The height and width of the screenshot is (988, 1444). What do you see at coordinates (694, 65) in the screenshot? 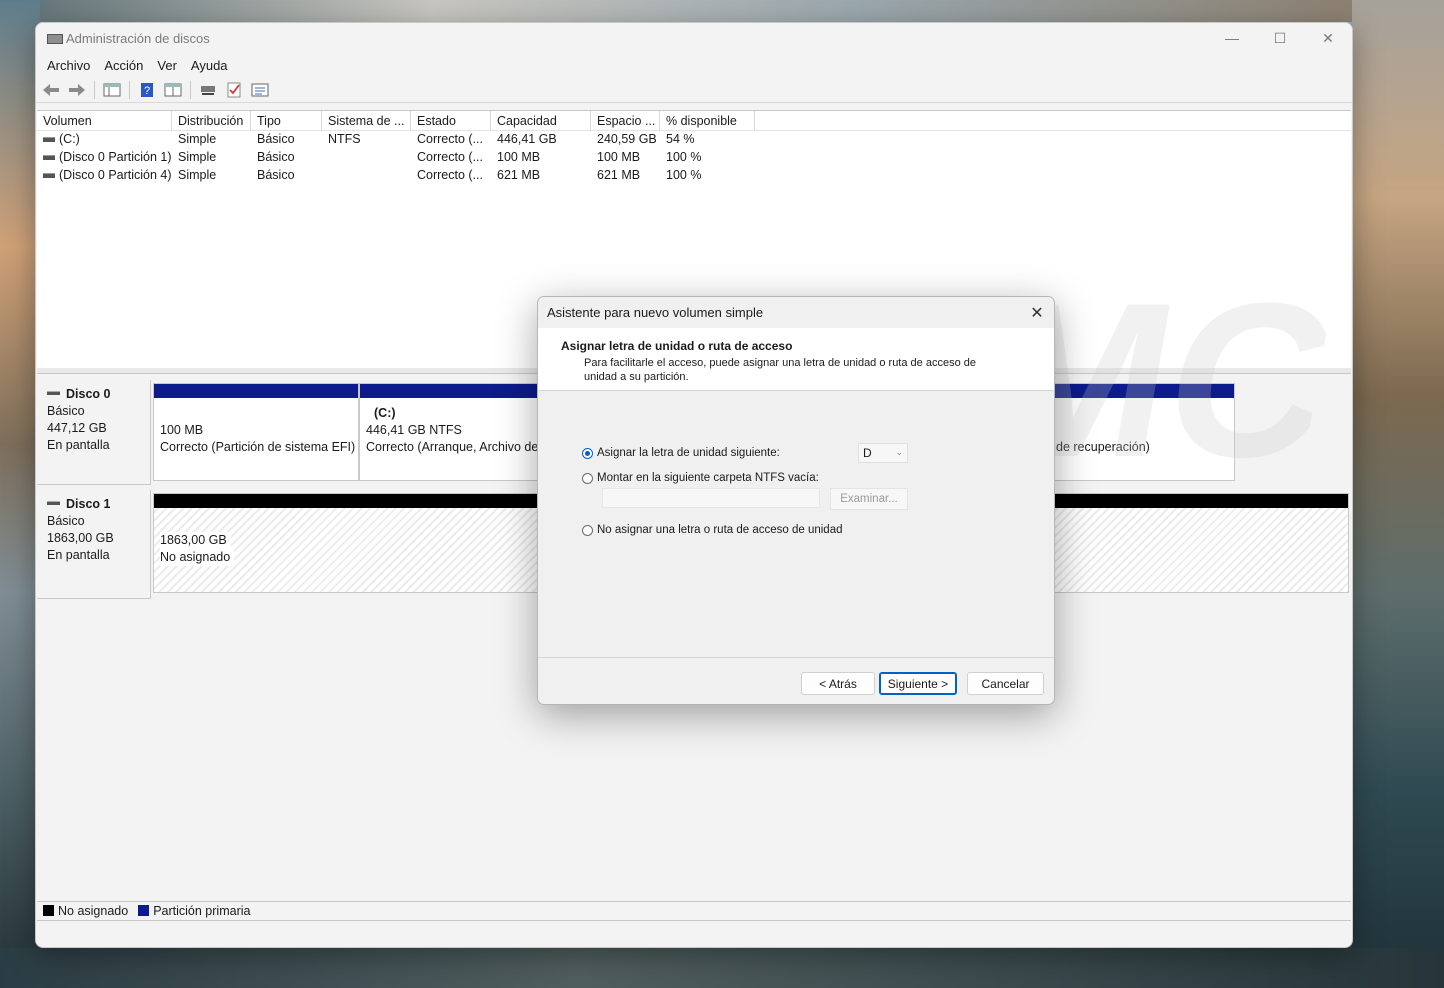
I see `menu-bar: Archivo Acción Ver Ayuda` at bounding box center [694, 65].